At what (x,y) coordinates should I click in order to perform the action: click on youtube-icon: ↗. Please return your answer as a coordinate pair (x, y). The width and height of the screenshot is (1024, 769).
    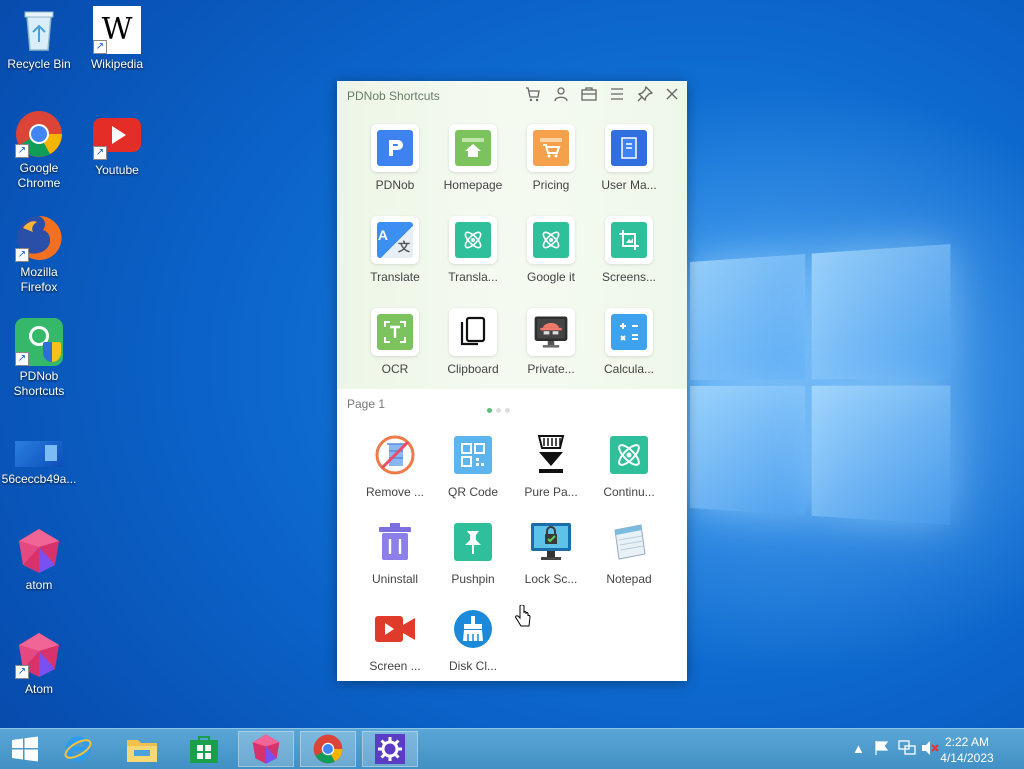
    Looking at the image, I should click on (117, 136).